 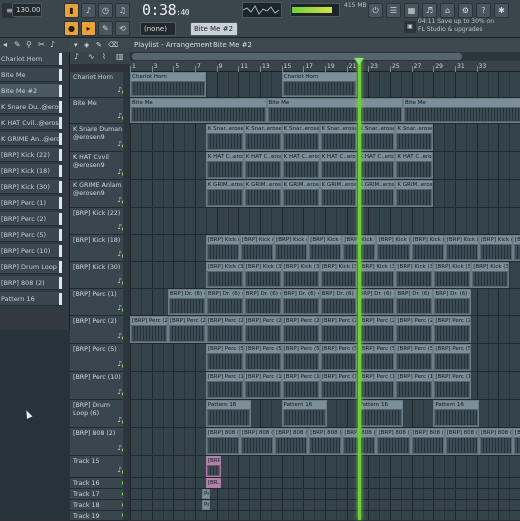 I want to click on mixer-icon: ☰, so click(x=393, y=10).